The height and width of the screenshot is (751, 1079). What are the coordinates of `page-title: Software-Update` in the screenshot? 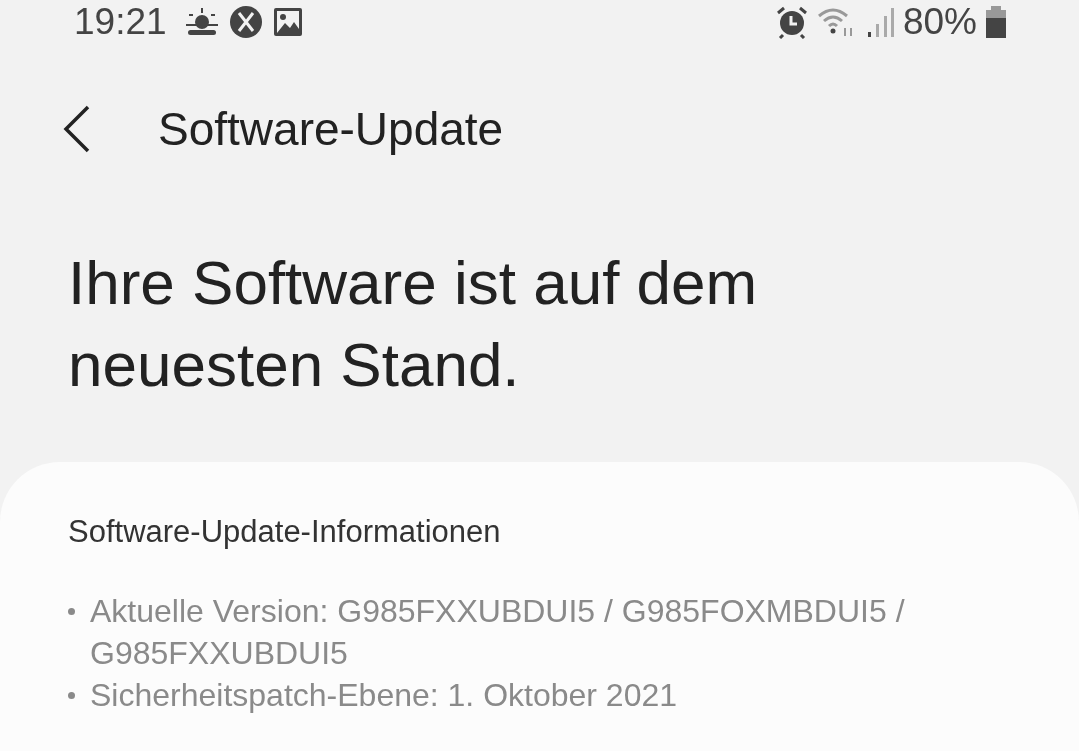 It's located at (331, 129).